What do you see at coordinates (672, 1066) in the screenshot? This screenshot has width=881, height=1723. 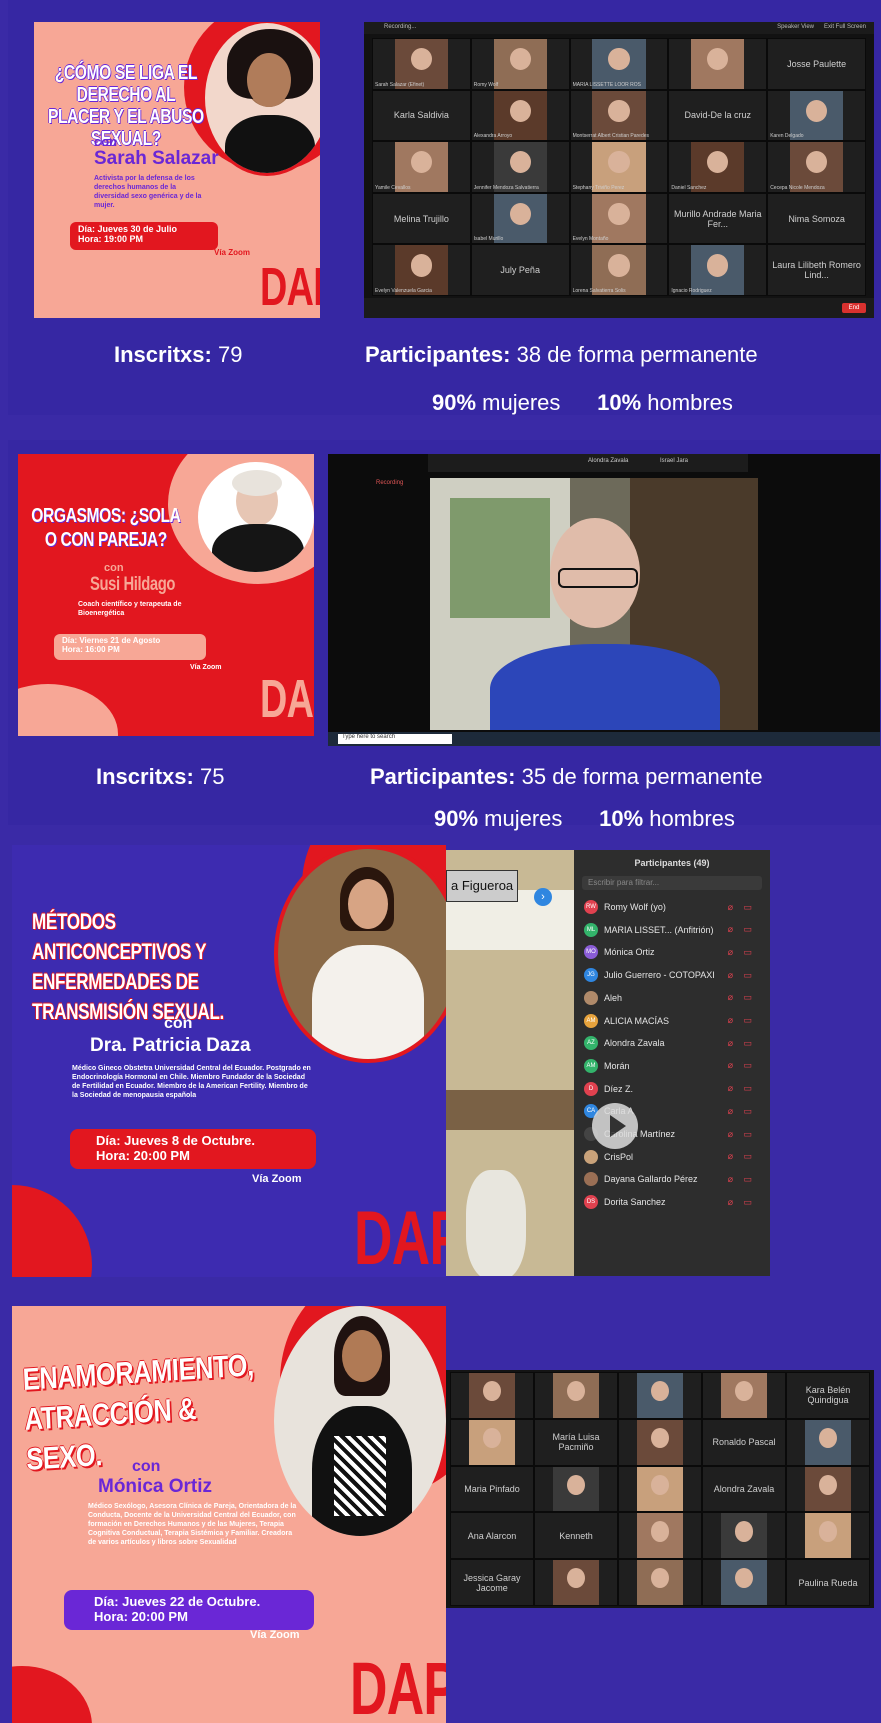 I see `participant-row: AM Morán ⌀ ▭` at bounding box center [672, 1066].